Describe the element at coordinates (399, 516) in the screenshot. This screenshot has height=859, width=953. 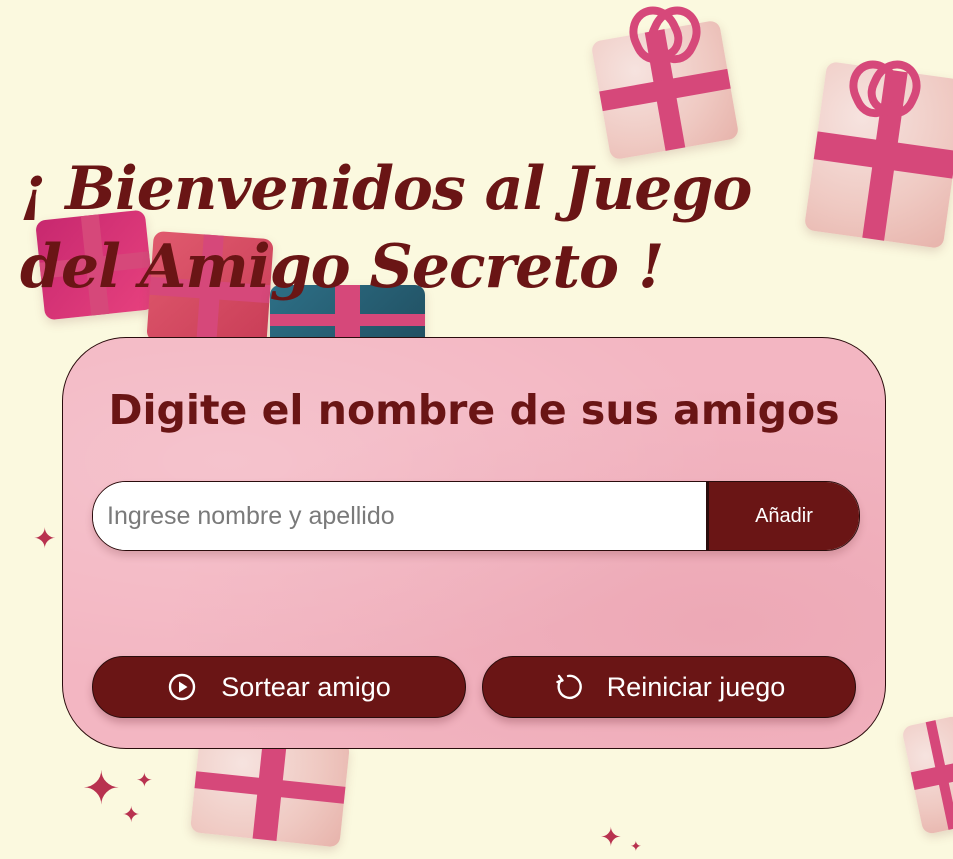
I see `friend-name-input` at that location.